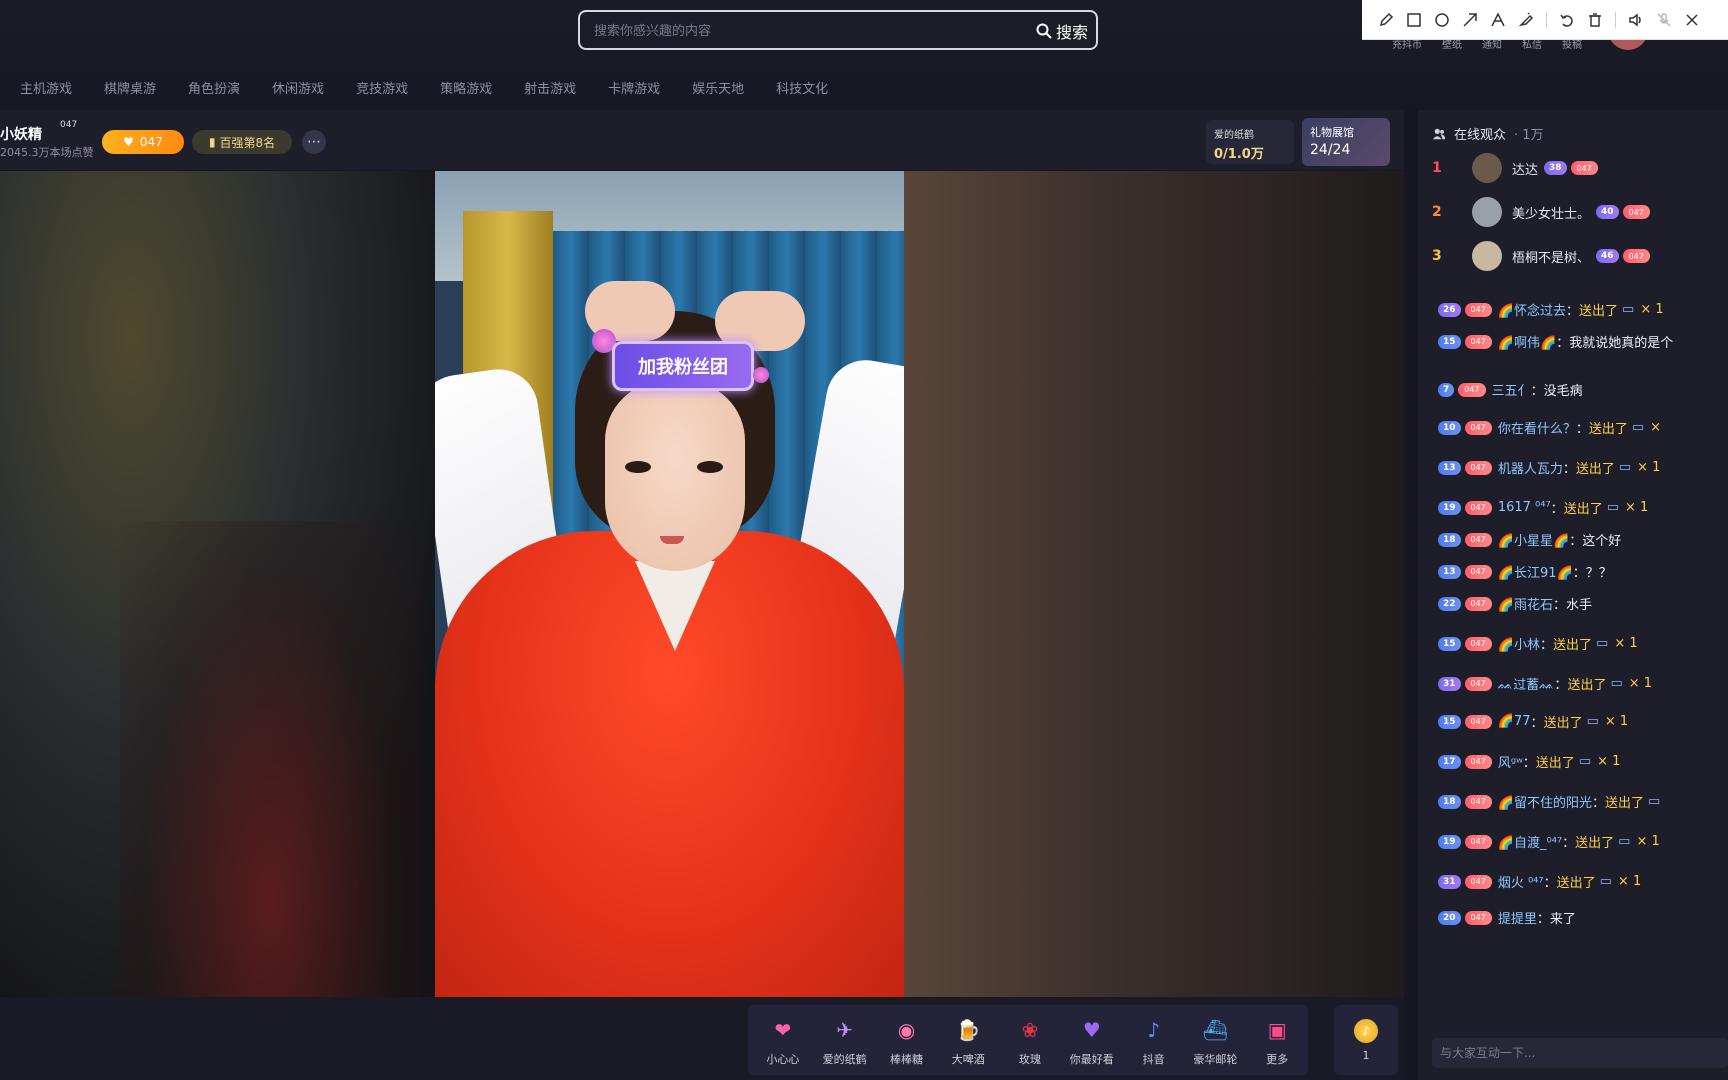  Describe the element at coordinates (314, 142) in the screenshot. I see `more-button: ⋯` at that location.